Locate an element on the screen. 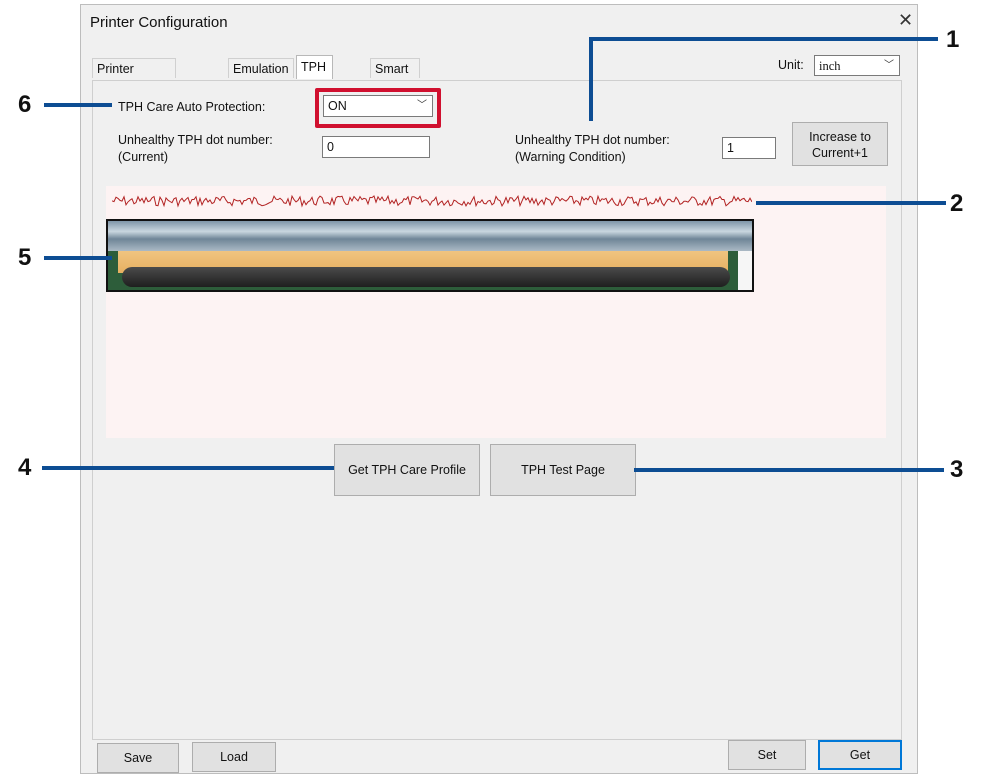 The width and height of the screenshot is (992, 776). auto-protection-select: ON ﹀ is located at coordinates (378, 106).